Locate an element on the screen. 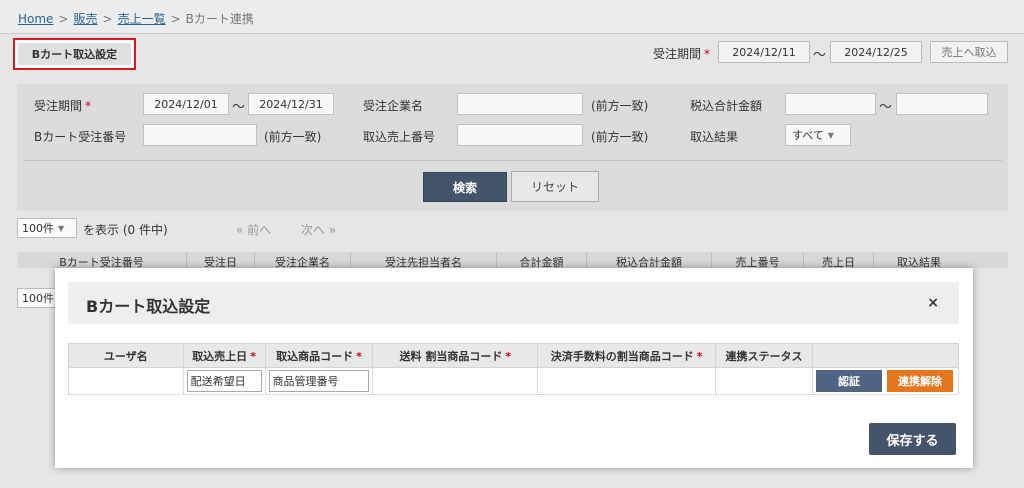  breadcrumb-sales-link: 販売 is located at coordinates (86, 19).